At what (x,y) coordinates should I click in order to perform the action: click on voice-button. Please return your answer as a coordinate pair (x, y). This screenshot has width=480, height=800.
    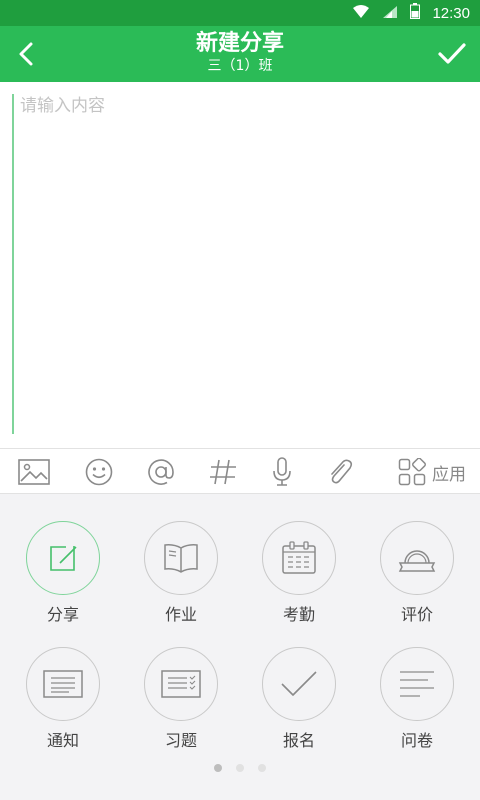
    Looking at the image, I should click on (282, 472).